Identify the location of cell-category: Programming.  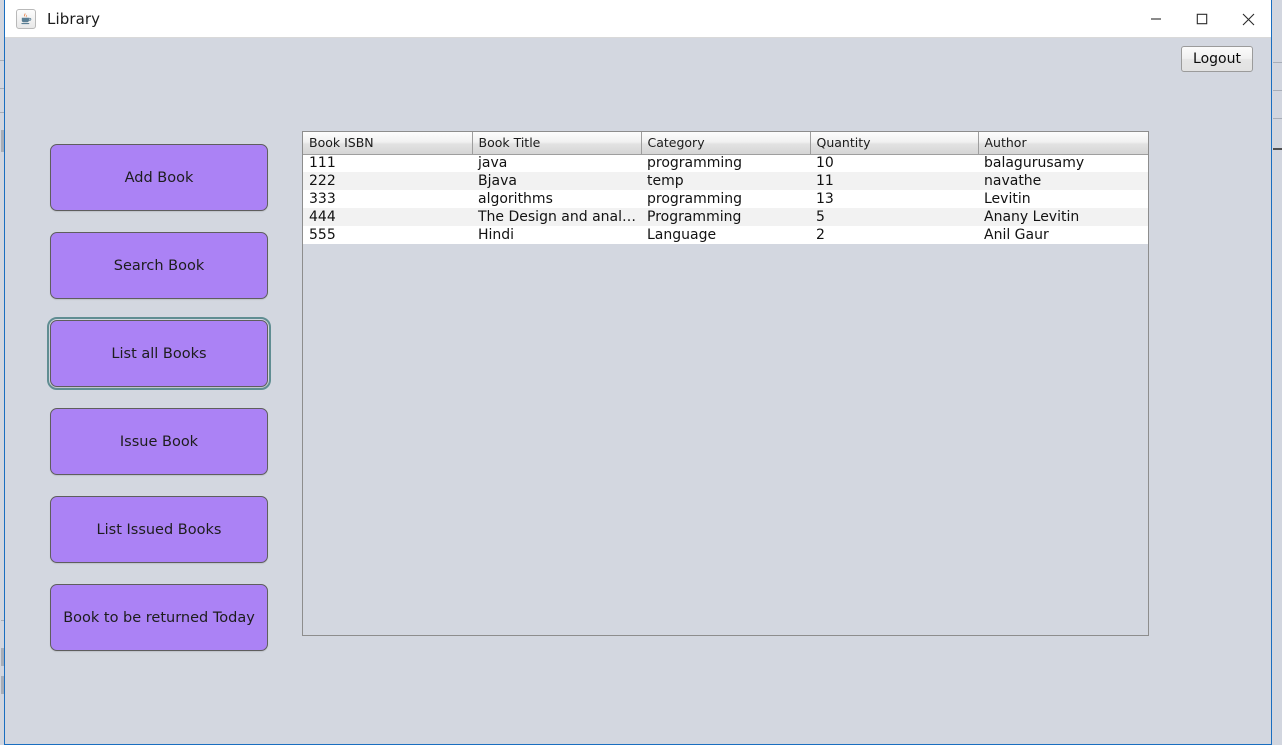
(725, 217).